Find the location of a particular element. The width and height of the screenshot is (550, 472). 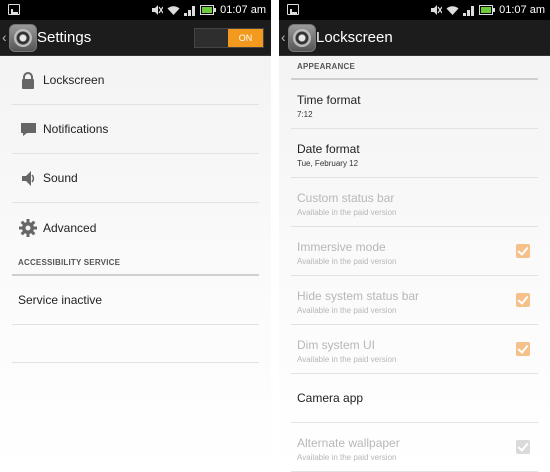

dim-system-ui-checkbox is located at coordinates (523, 349).